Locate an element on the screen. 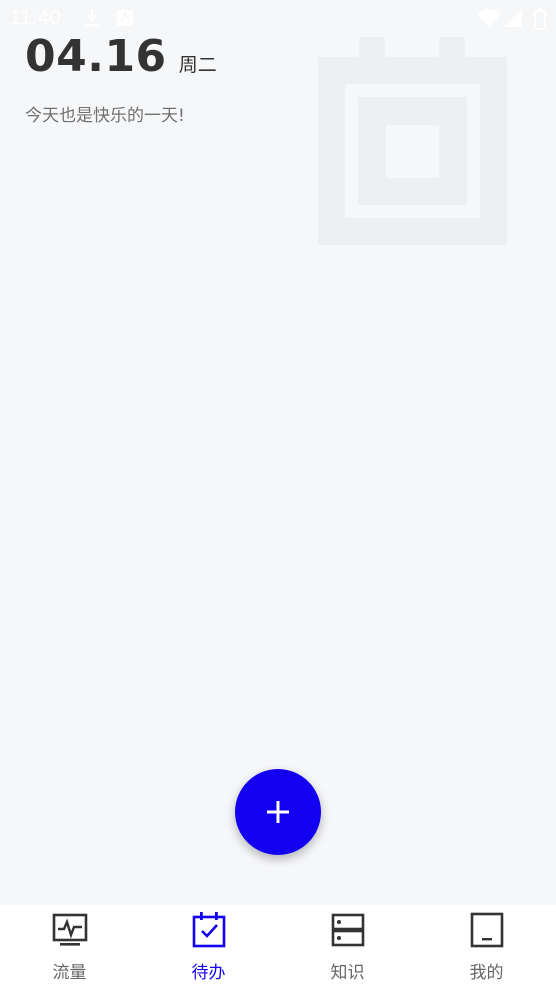 Image resolution: width=556 pixels, height=988 pixels. download-icon is located at coordinates (92, 18).